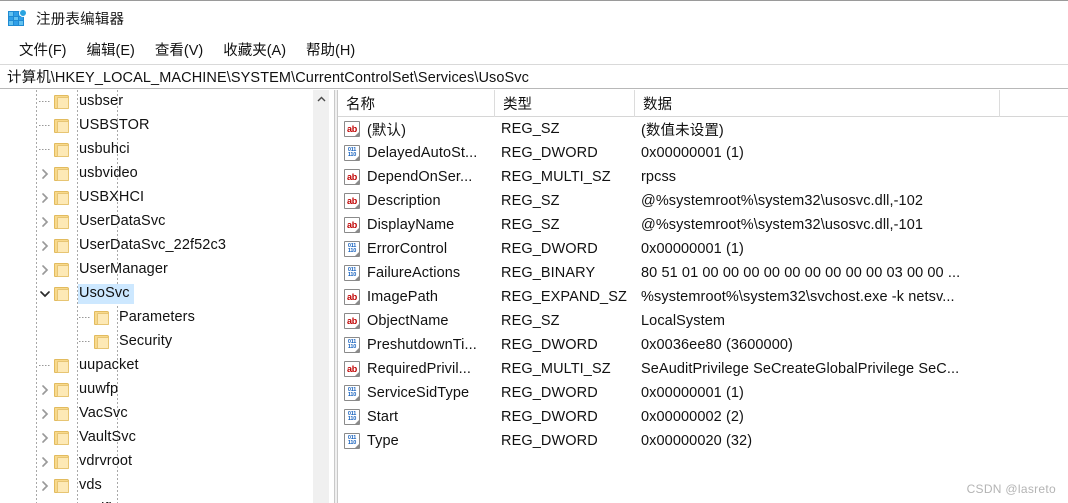 This screenshot has width=1068, height=503. I want to click on value-type: REG_DWORD, so click(549, 441).